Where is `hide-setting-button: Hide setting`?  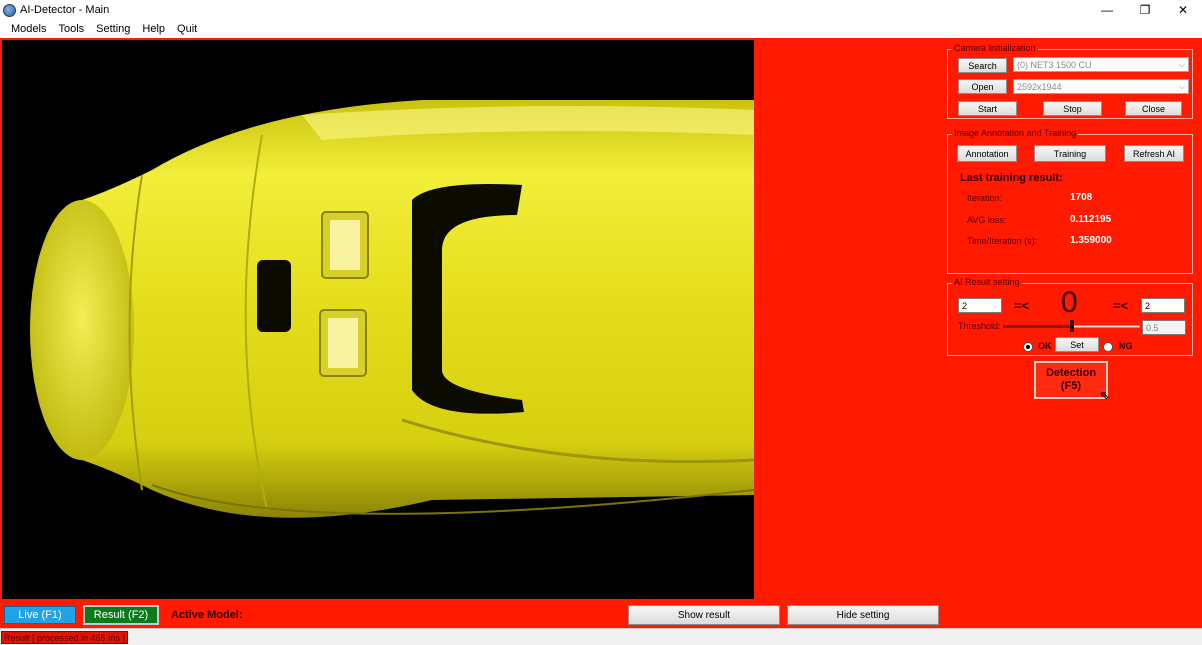 hide-setting-button: Hide setting is located at coordinates (863, 615).